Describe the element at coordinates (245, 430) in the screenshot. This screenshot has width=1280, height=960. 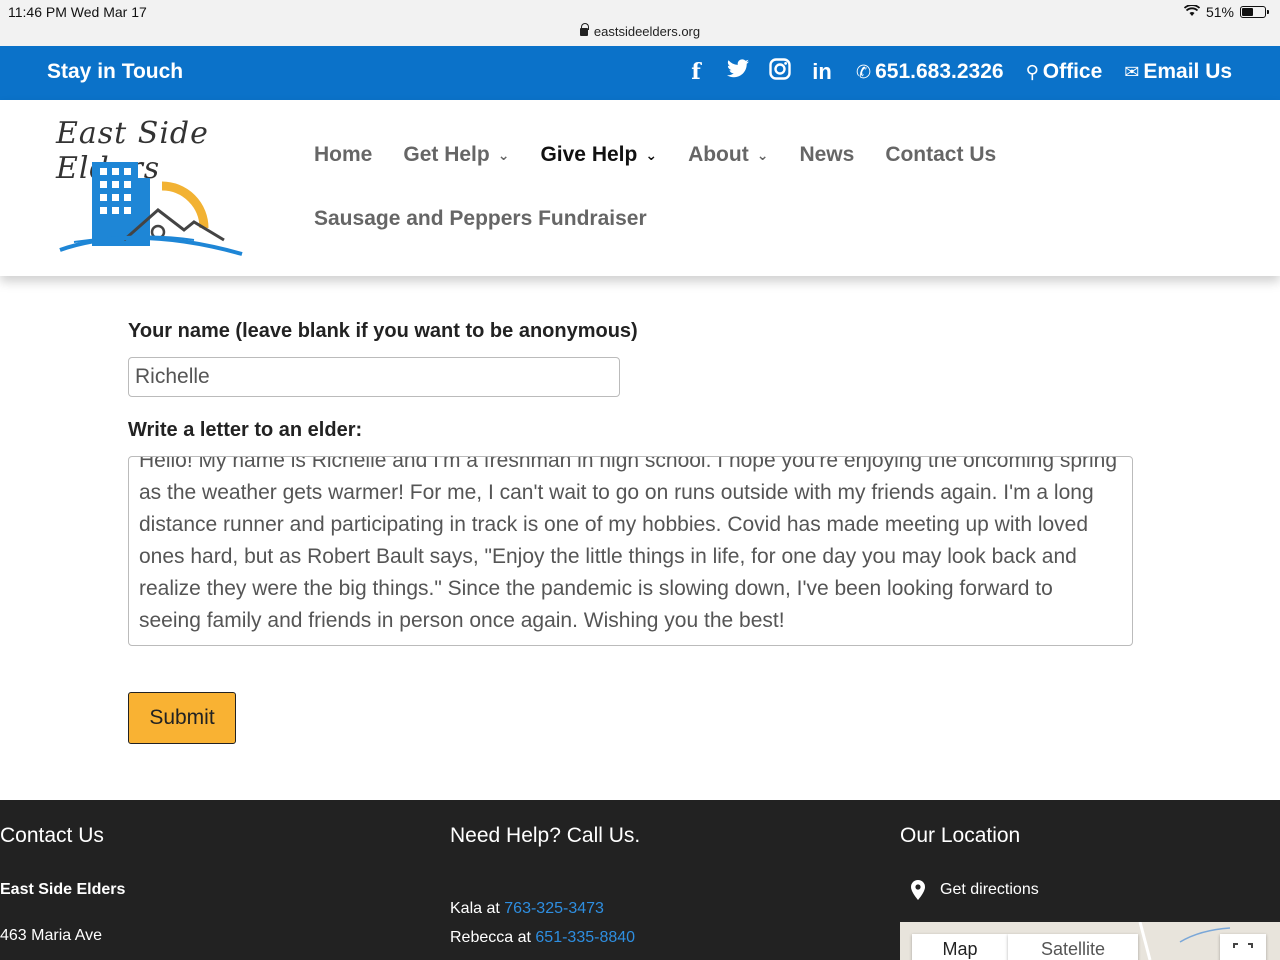
I see `letter-label: Write a letter to an elder:` at that location.